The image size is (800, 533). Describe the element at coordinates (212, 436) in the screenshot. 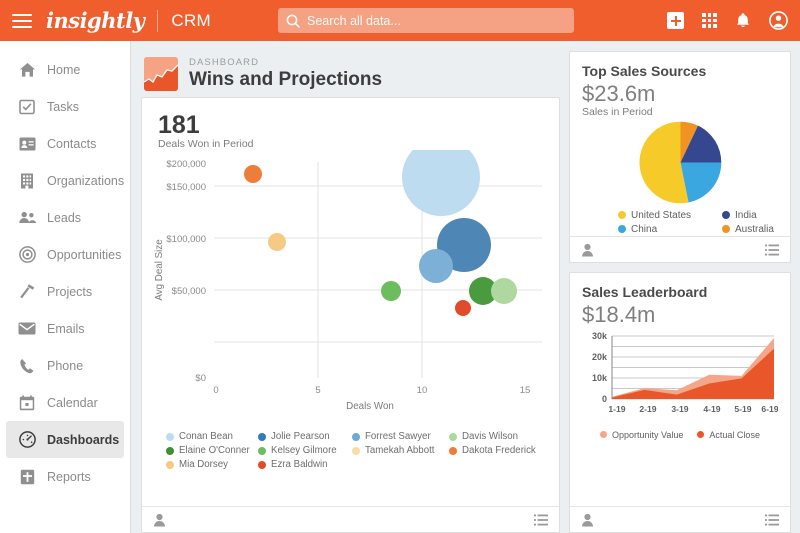

I see `legend-item: Conan Bean` at that location.